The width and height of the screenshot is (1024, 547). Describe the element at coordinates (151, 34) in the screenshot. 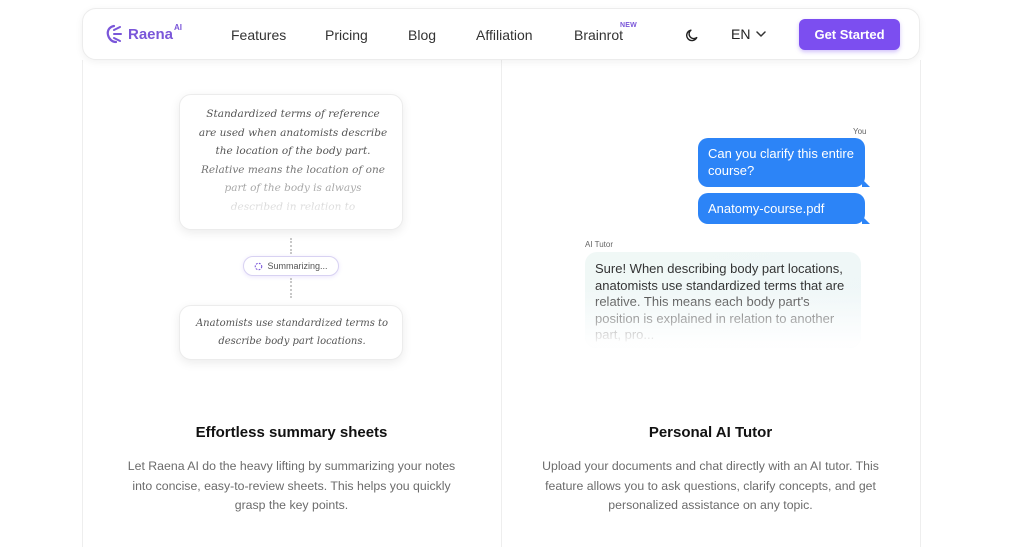

I see `logo-text: Raena` at that location.